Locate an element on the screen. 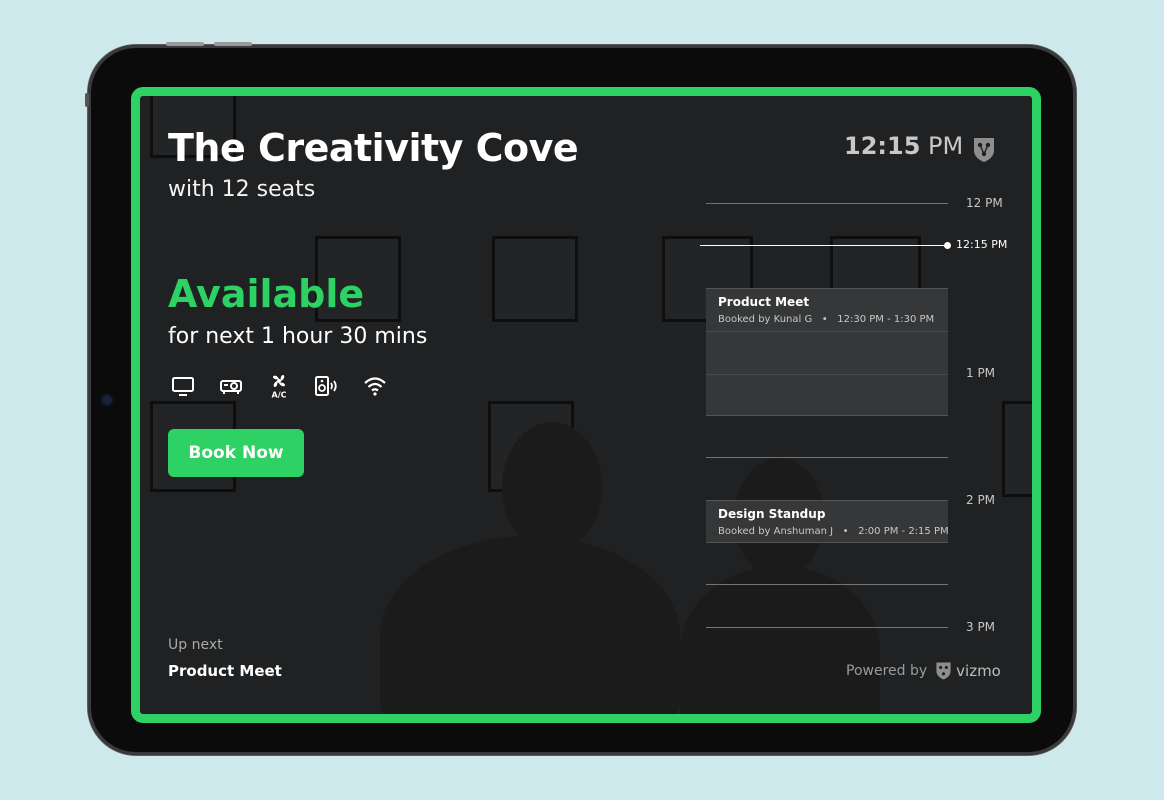 Image resolution: width=1164 pixels, height=800 pixels. speaker-icon is located at coordinates (327, 386).